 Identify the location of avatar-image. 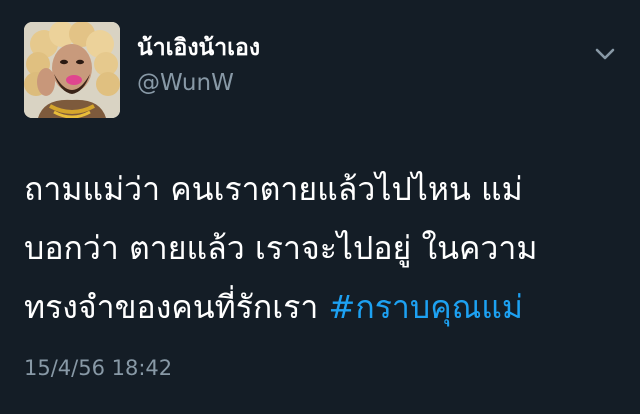
(72, 70).